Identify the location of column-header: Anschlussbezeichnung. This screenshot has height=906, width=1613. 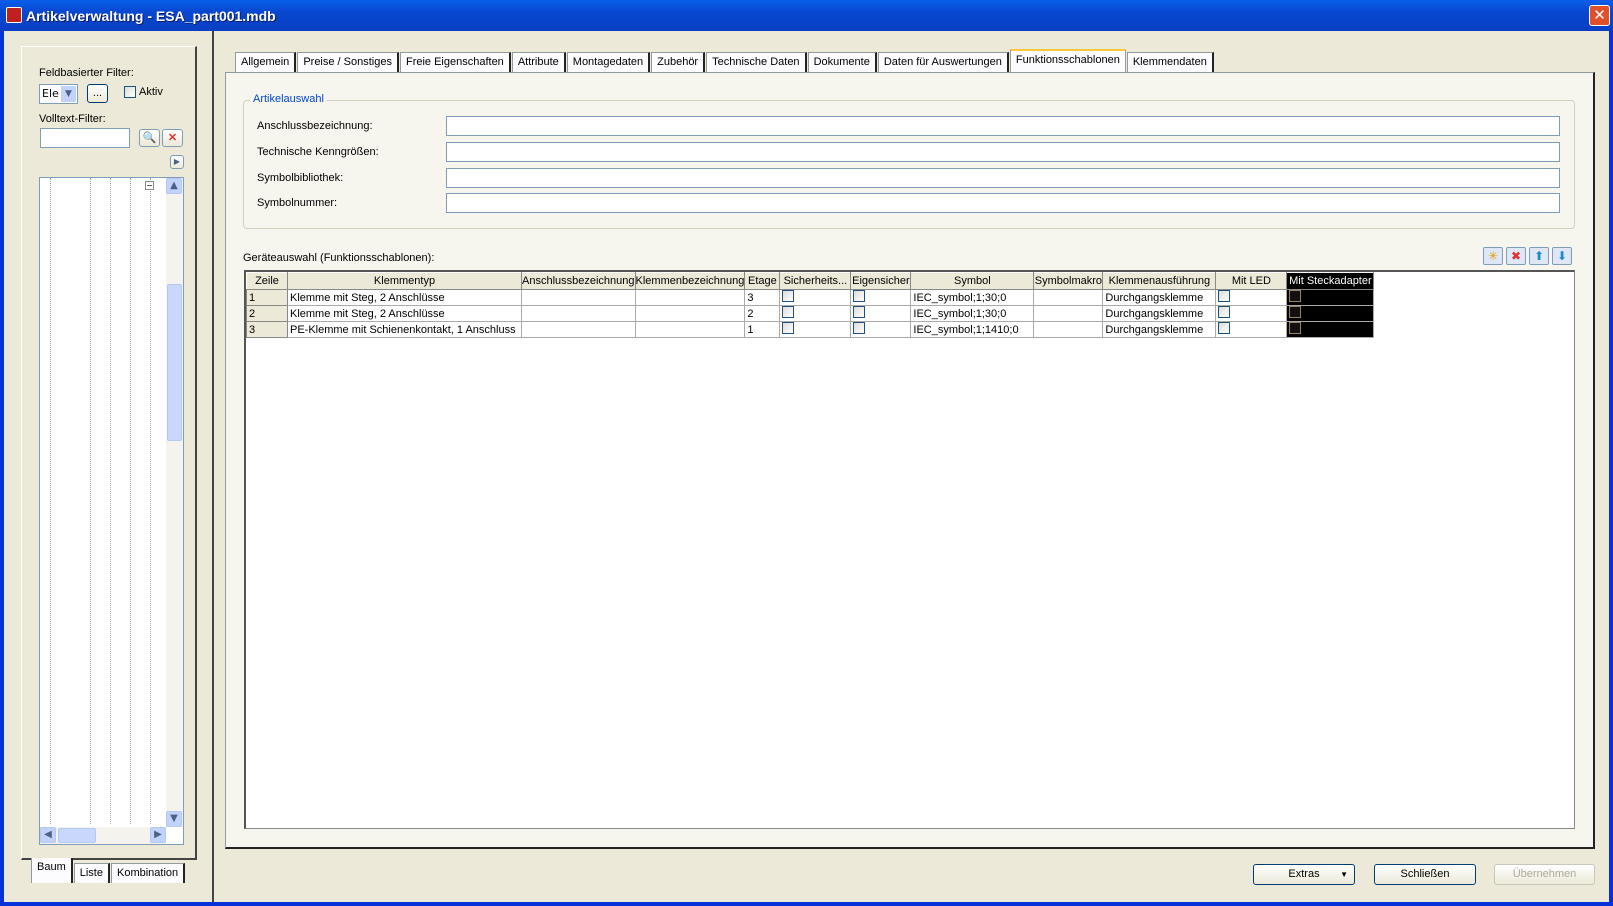
(578, 281).